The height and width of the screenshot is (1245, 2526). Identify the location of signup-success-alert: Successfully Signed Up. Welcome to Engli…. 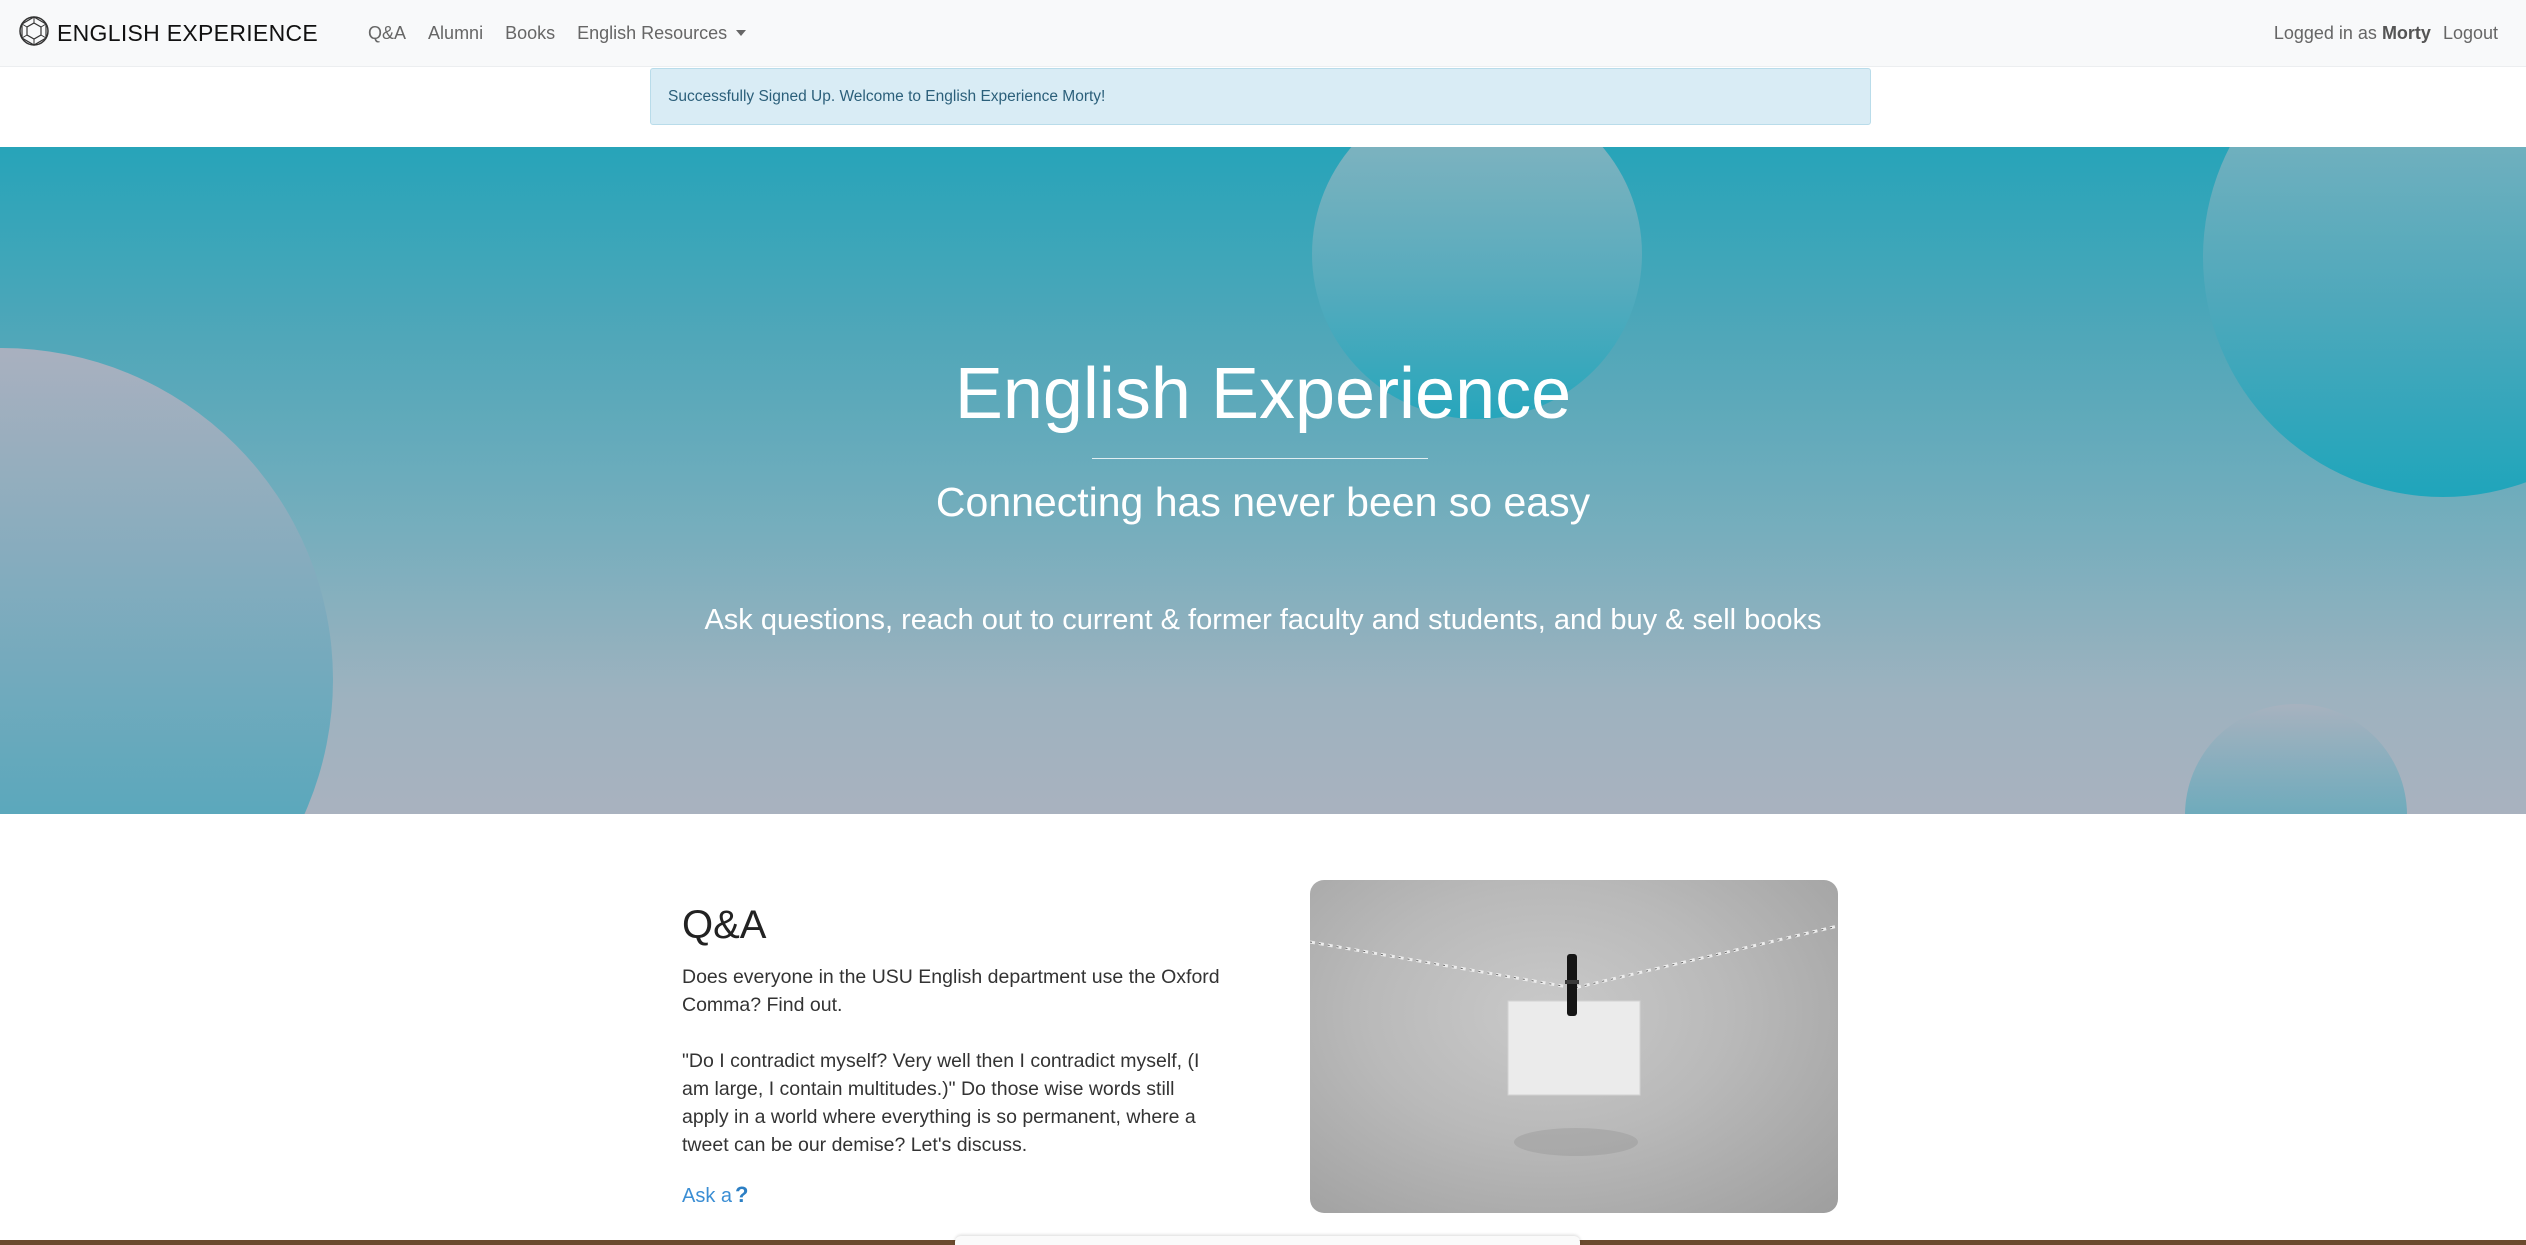
(1260, 96).